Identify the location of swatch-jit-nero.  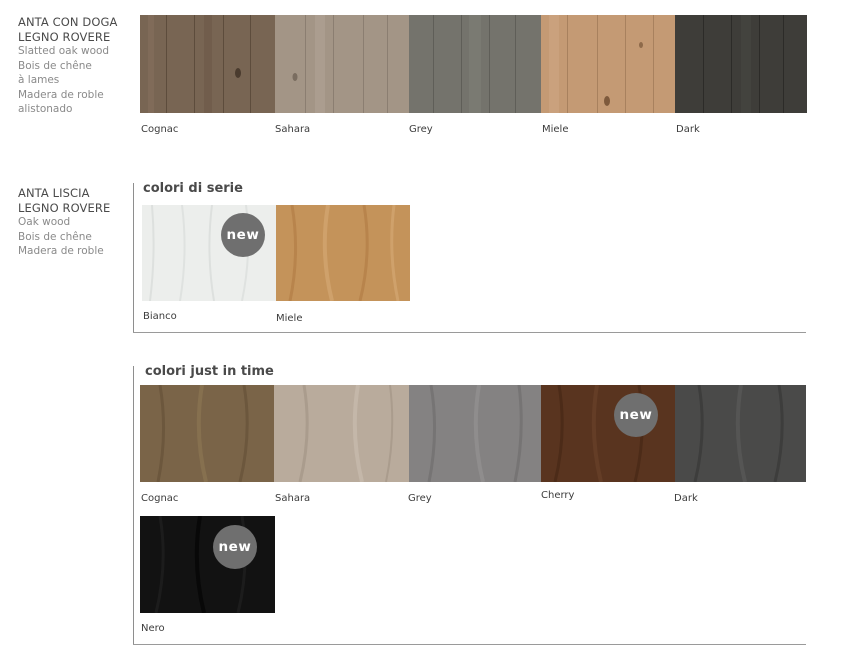
(207, 564).